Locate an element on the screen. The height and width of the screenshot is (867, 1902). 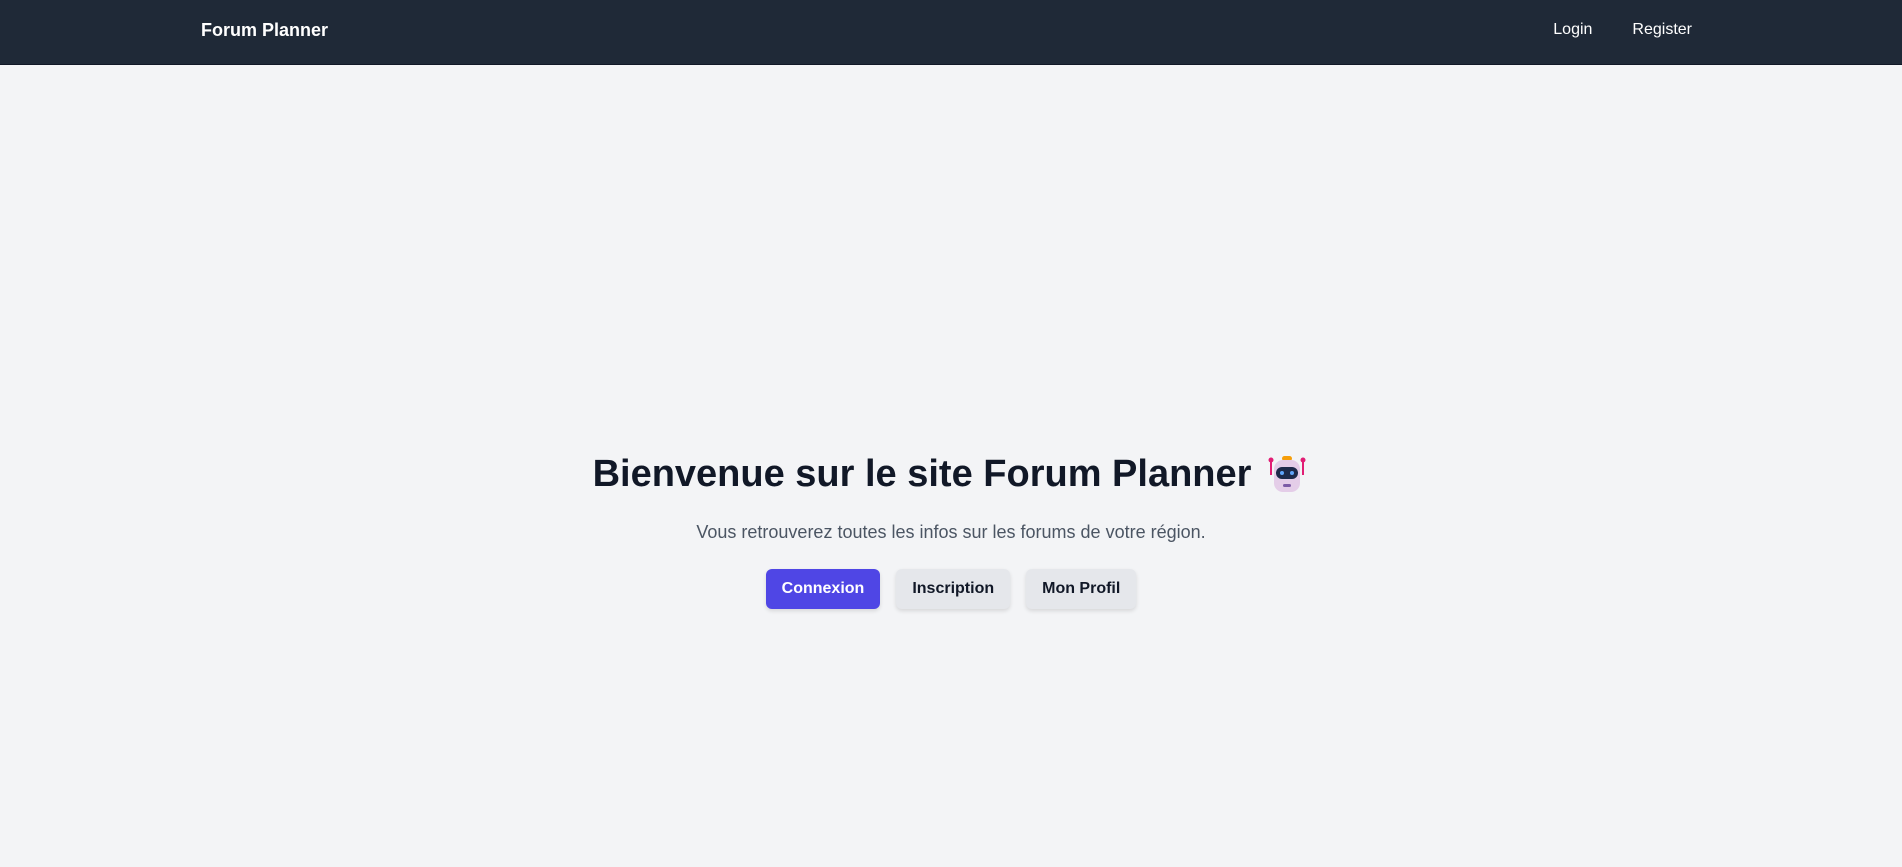
page-title: Bienvenue sur le site Forum Planner is located at coordinates (951, 475).